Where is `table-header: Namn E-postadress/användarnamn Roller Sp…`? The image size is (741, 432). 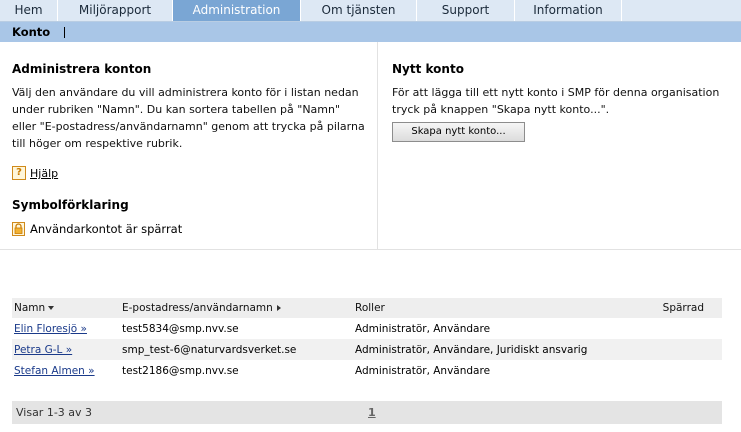 table-header: Namn E-postadress/användarnamn Roller Sp… is located at coordinates (367, 308).